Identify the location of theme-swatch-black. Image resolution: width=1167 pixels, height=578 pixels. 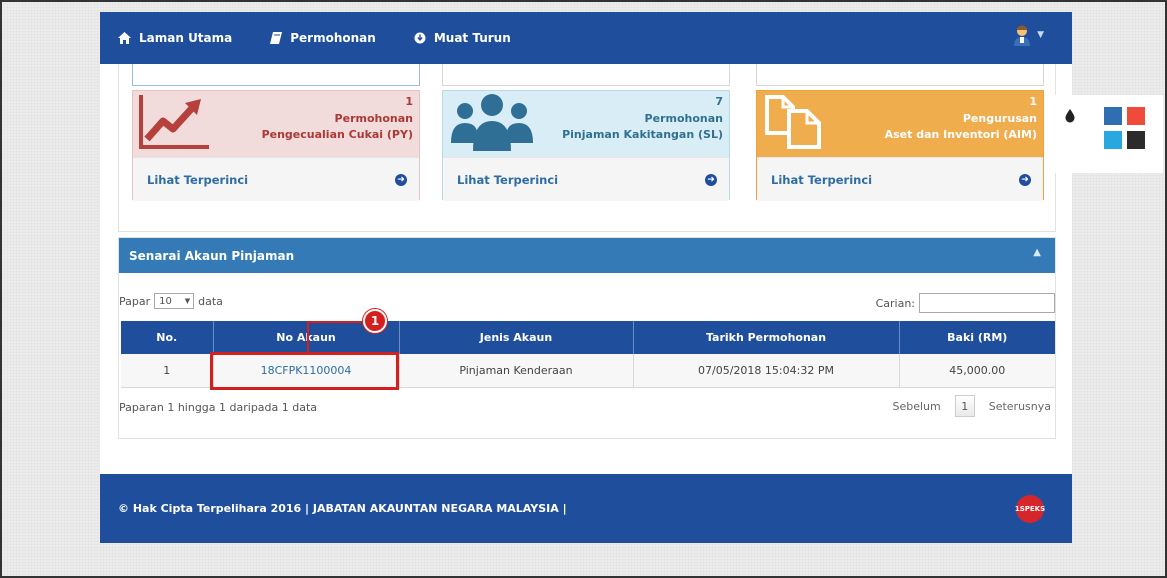
(1136, 140).